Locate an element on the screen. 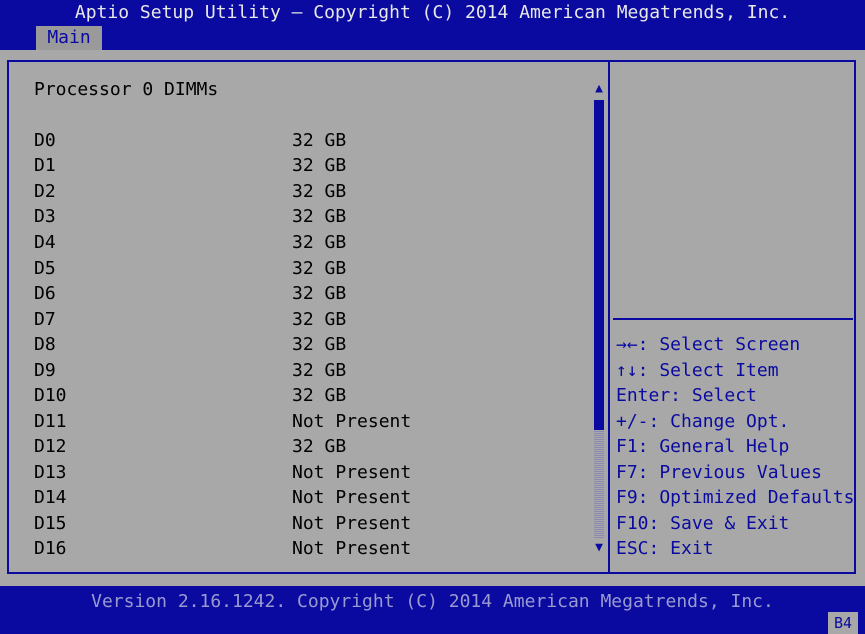 Image resolution: width=865 pixels, height=634 pixels. dimm-row-d4: D4 32 GB is located at coordinates (190, 242).